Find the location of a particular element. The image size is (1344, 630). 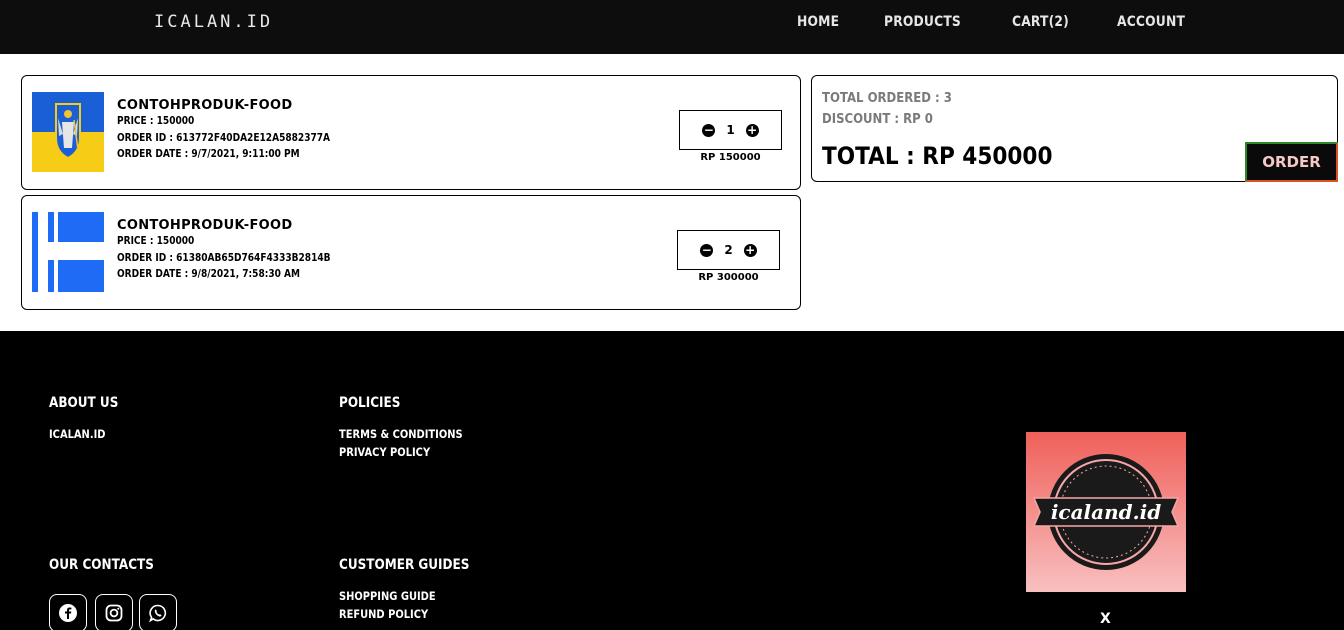

shopping-guide-link: SHOPPING GUIDE is located at coordinates (387, 596).